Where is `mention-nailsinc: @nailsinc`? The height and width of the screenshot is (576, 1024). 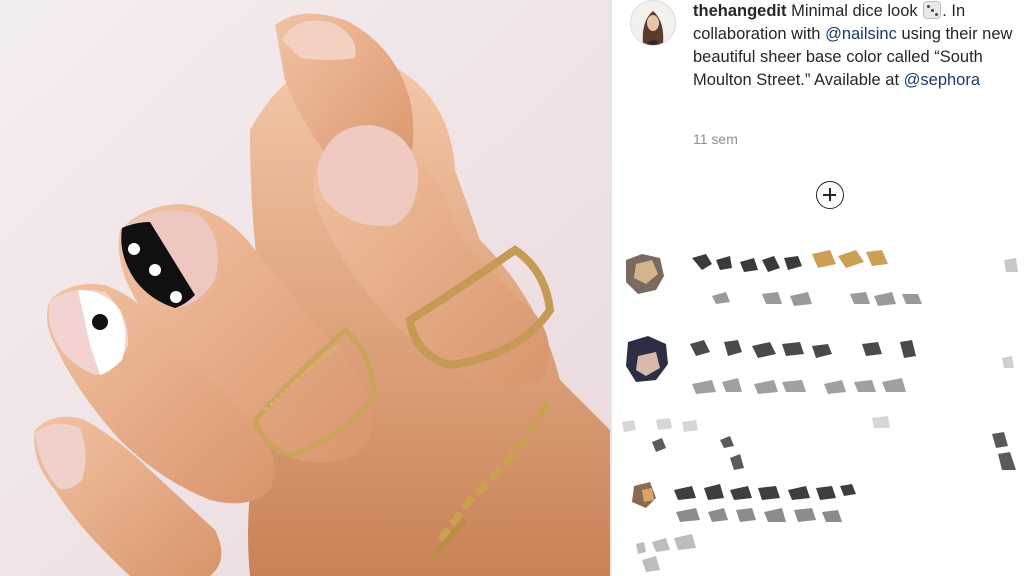
mention-nailsinc: @nailsinc is located at coordinates (861, 34).